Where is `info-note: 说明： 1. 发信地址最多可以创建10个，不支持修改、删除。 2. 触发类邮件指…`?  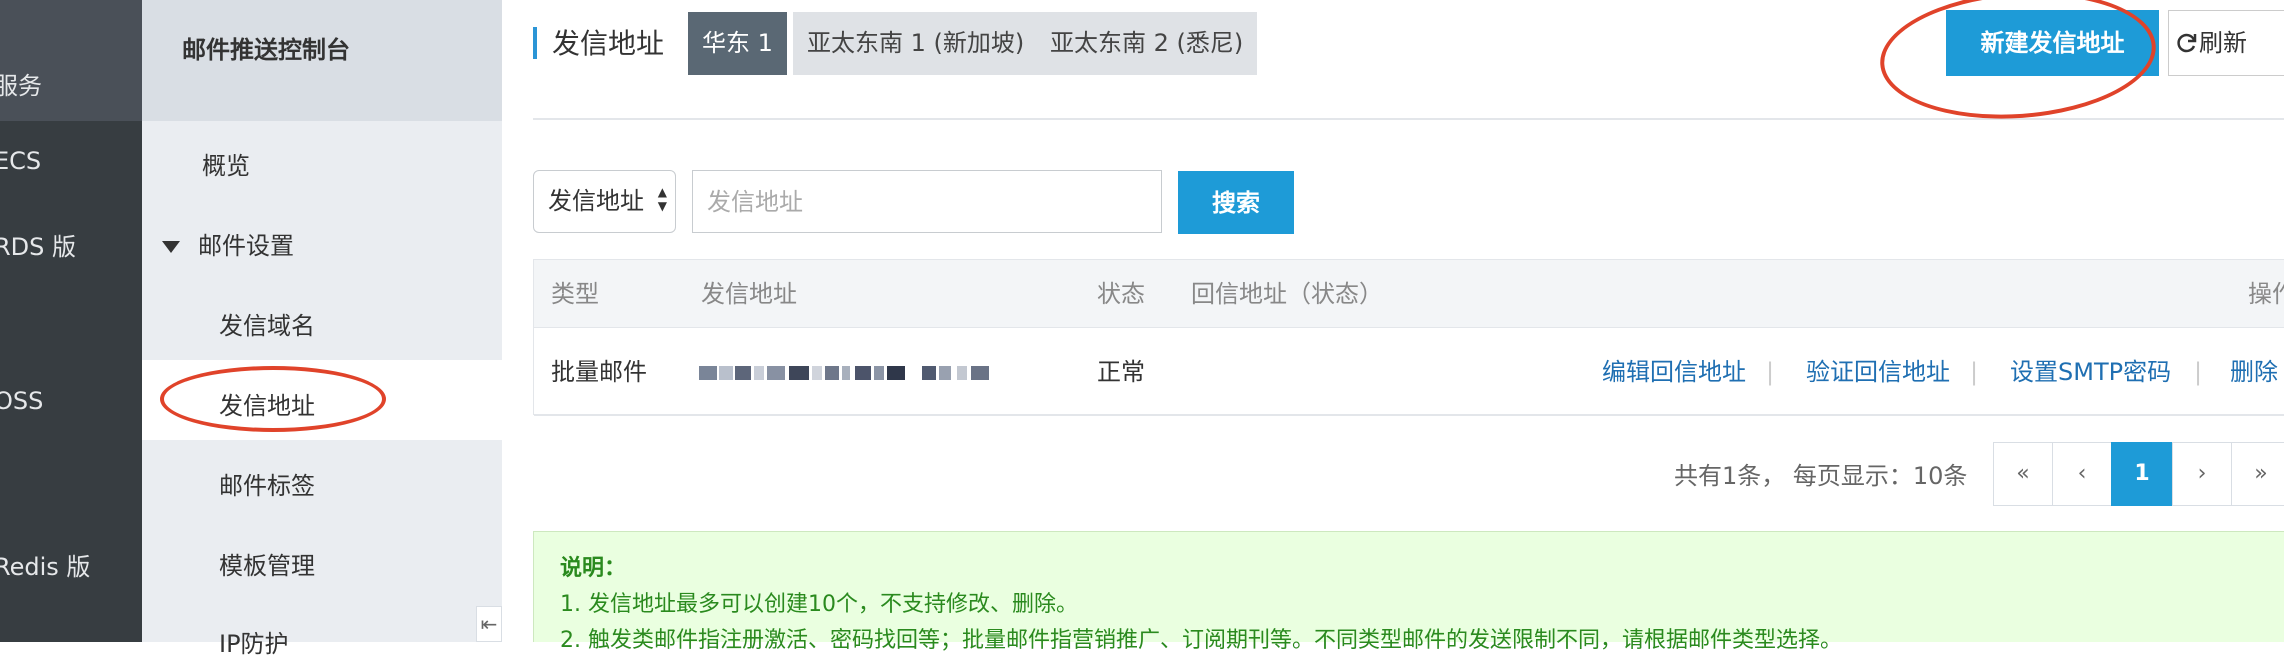
info-note: 说明： 1. 发信地址最多可以创建10个，不支持修改、删除。 2. 触发类邮件指… is located at coordinates (1408, 592).